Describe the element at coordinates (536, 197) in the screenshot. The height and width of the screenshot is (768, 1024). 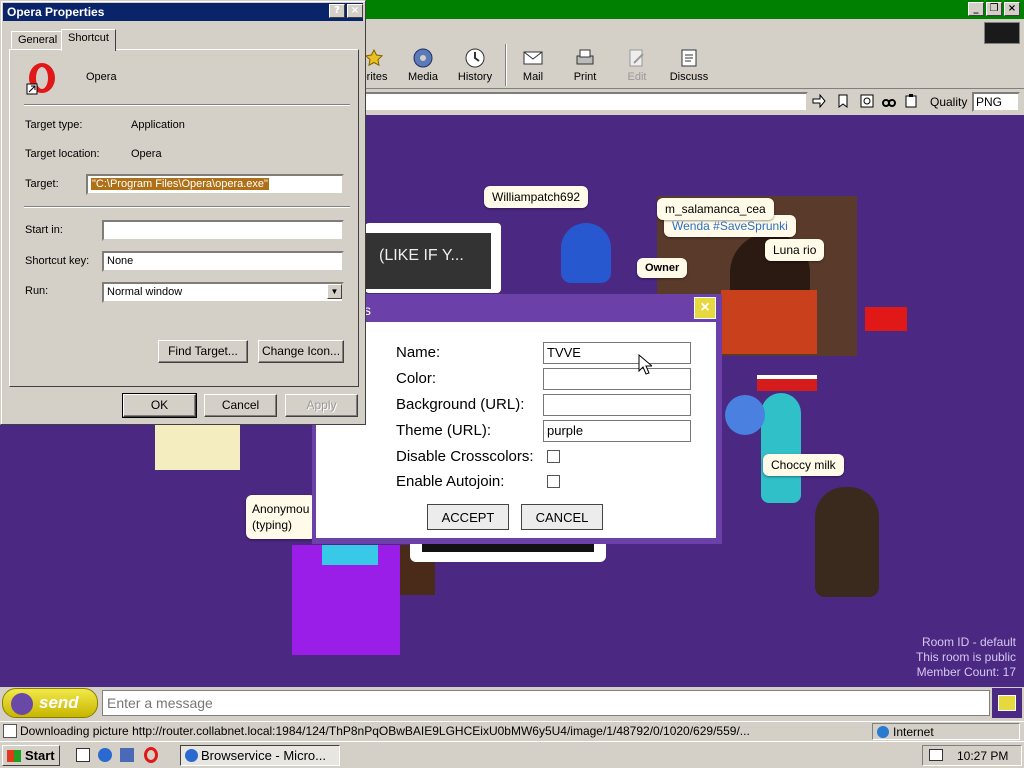
I see `user-bubble: Williampatch692` at that location.